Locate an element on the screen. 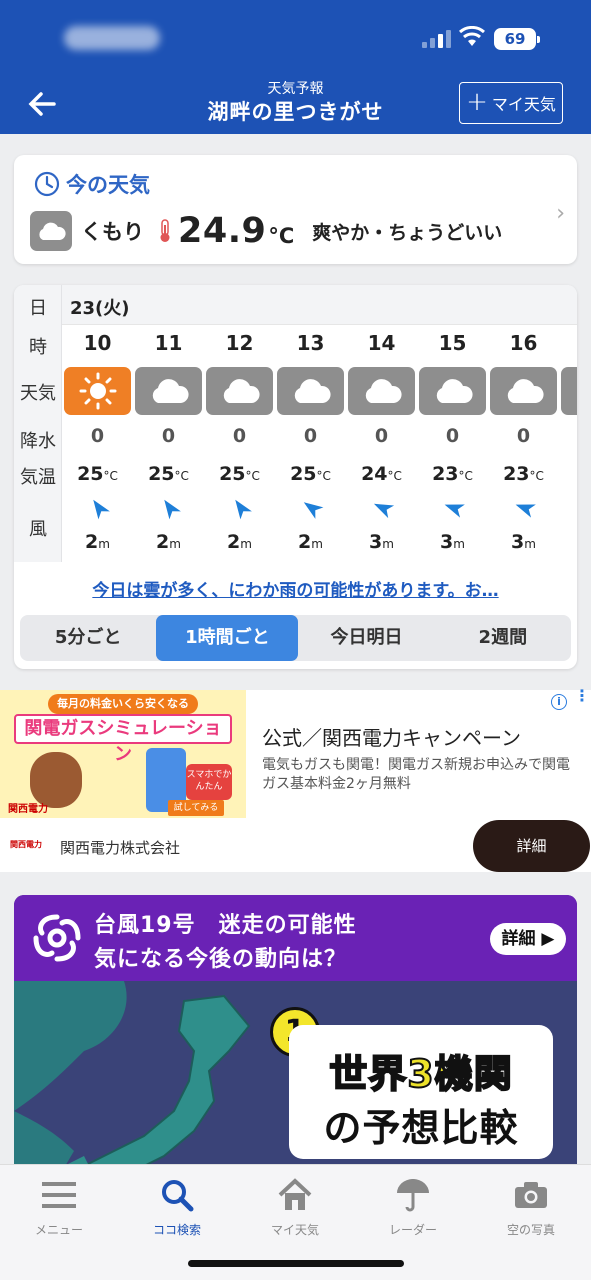  ad-title: 公式／関西電力キャンペーン is located at coordinates (391, 736).